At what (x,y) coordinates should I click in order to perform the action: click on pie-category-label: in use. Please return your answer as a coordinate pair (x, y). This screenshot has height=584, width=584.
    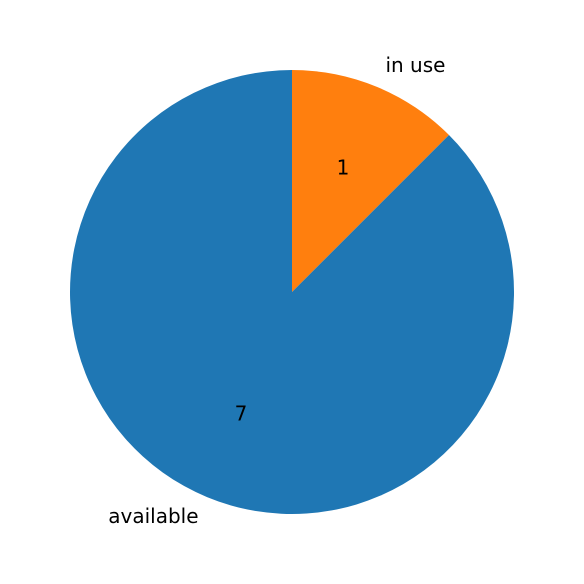
    Looking at the image, I should click on (415, 65).